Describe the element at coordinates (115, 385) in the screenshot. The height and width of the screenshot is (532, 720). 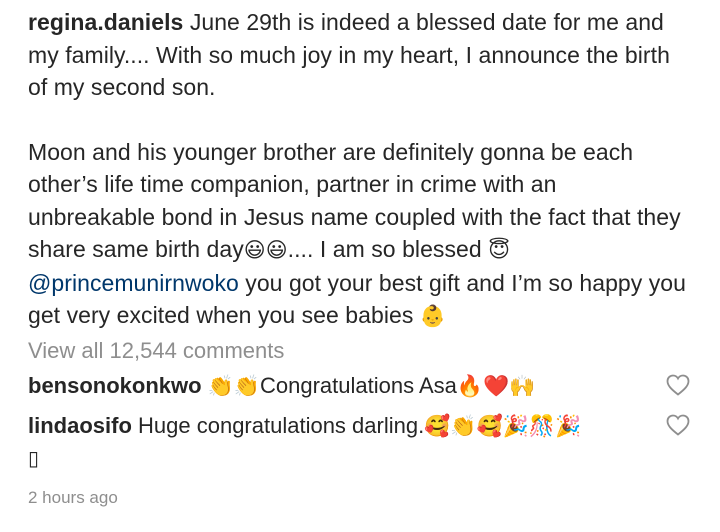
I see `comment-username: bensonokonkwo` at that location.